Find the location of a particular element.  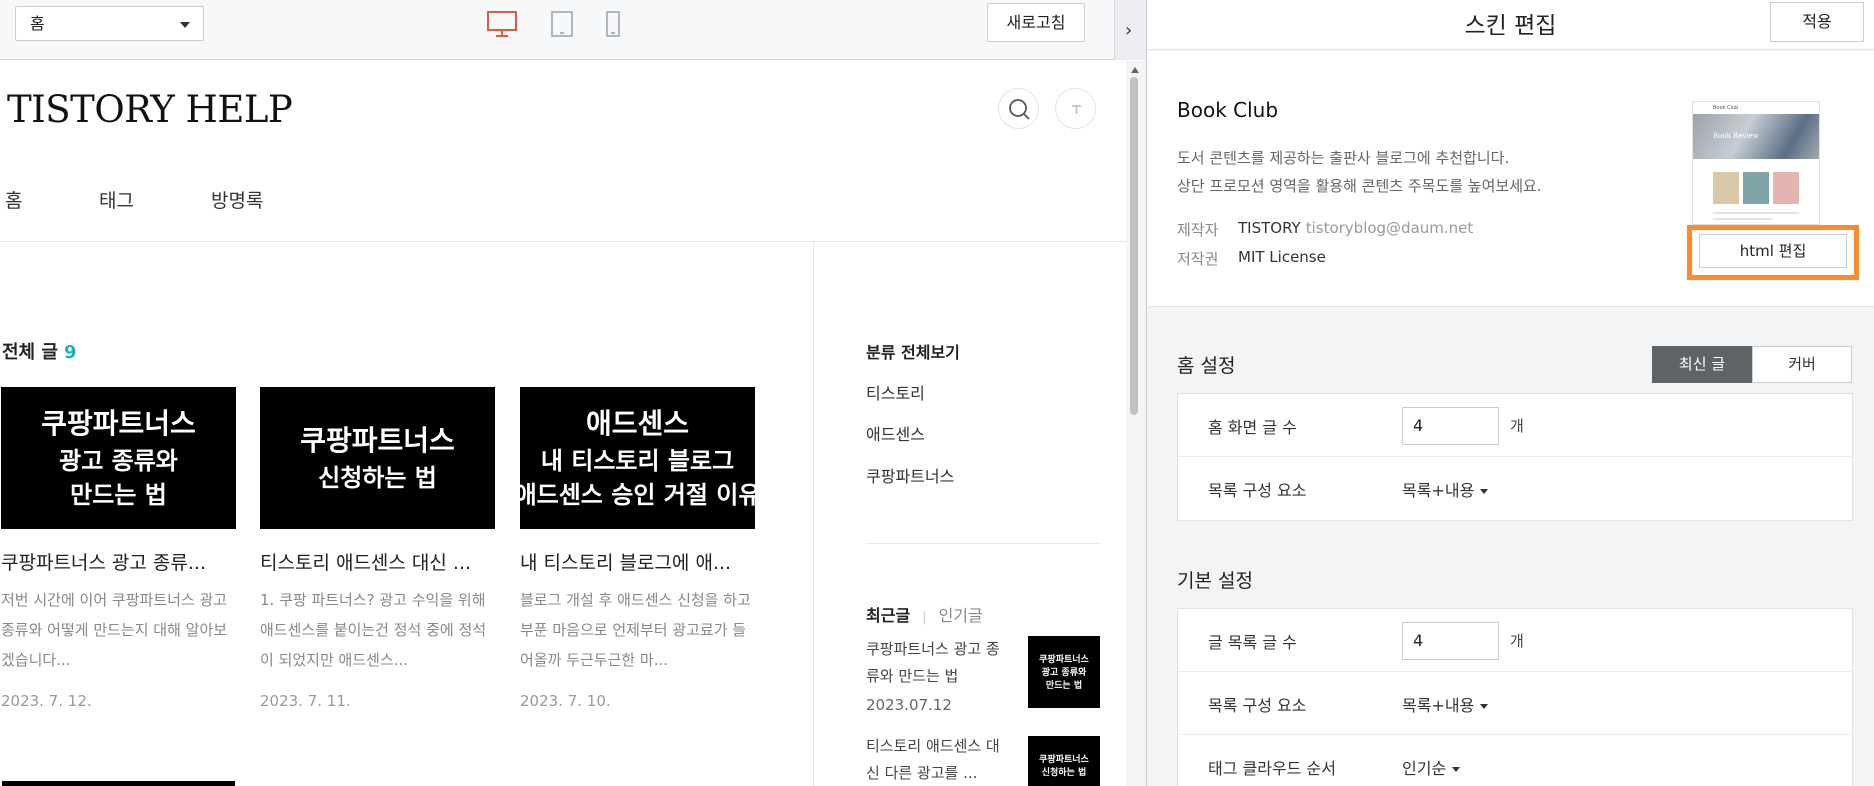

skin-name: Book Club is located at coordinates (1228, 110).